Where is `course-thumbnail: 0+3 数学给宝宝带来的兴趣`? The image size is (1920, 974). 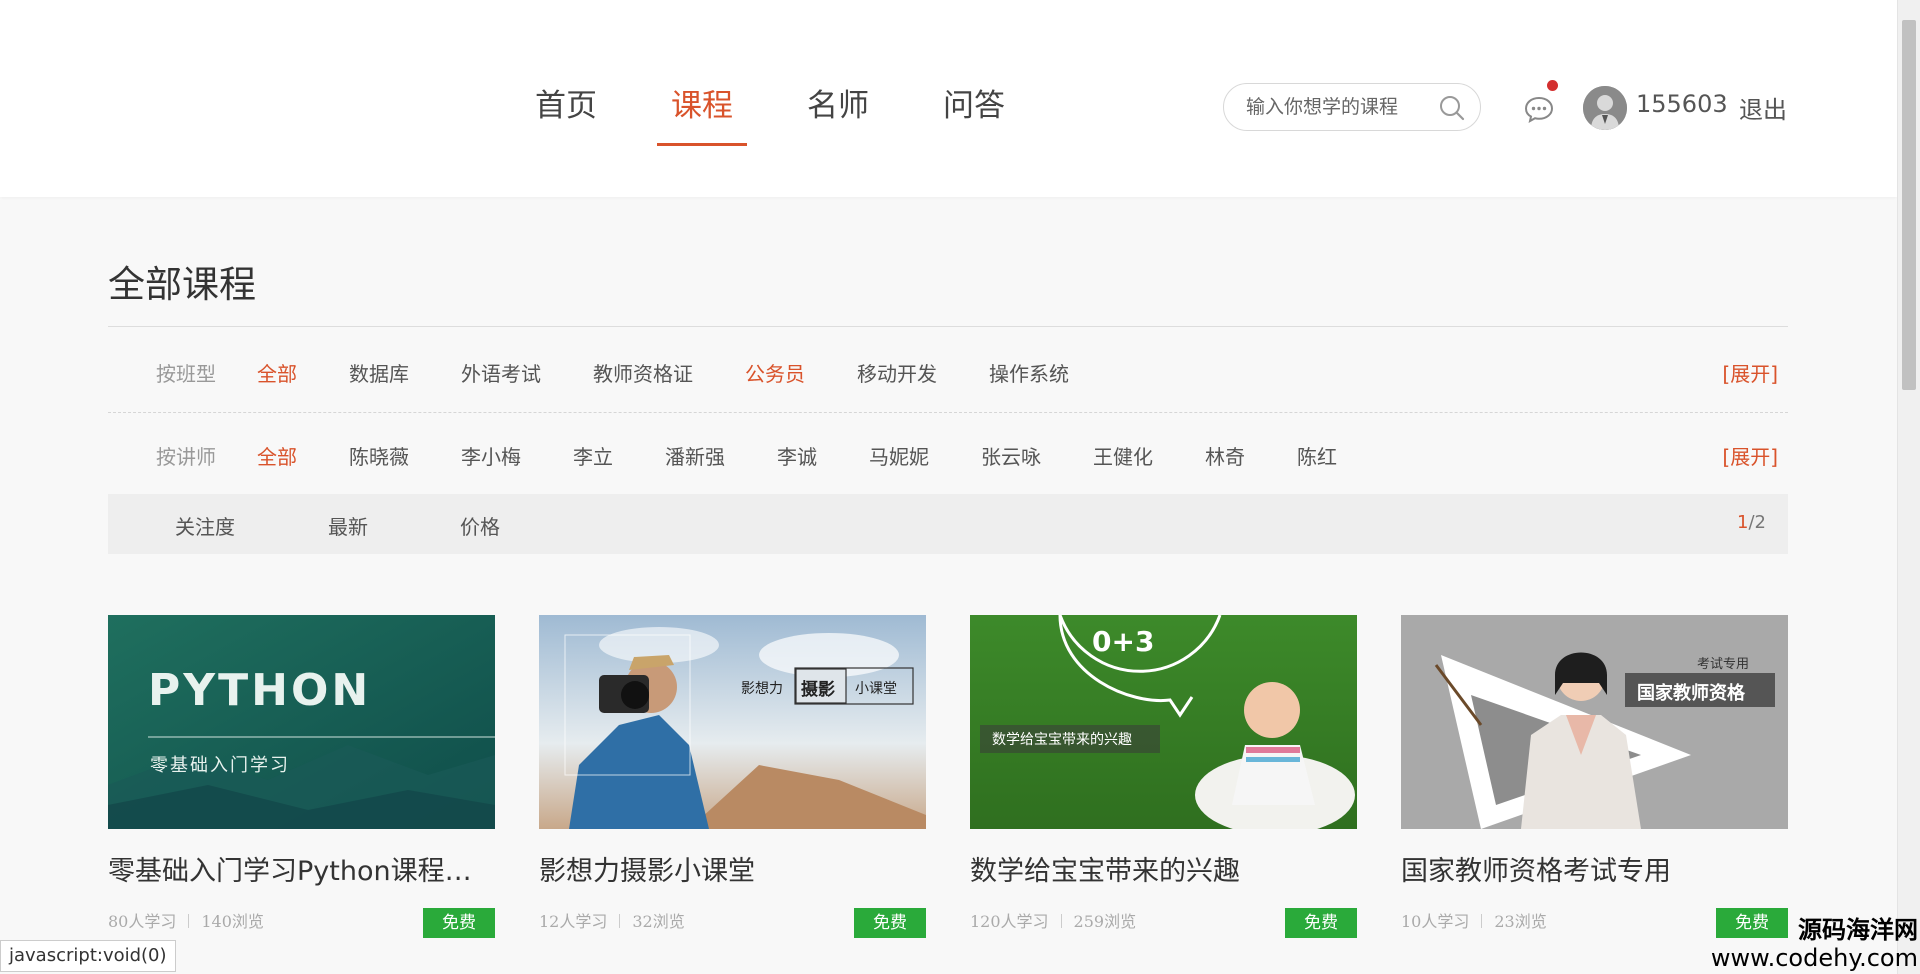 course-thumbnail: 0+3 数学给宝宝带来的兴趣 is located at coordinates (1163, 722).